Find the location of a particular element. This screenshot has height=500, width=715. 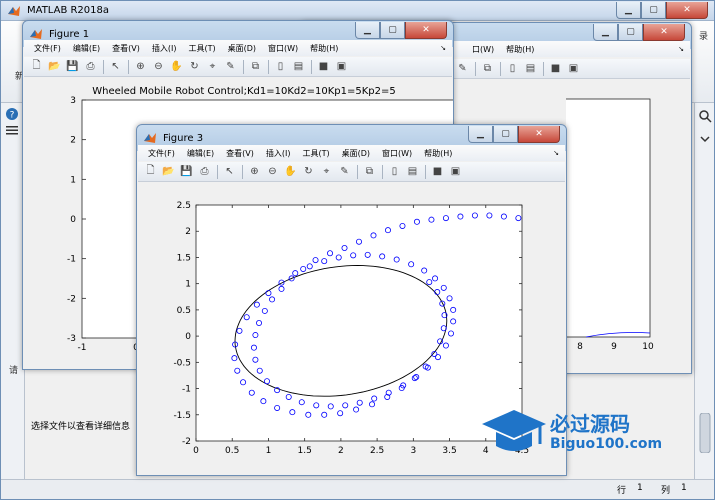

x-tick-label: 1.5 is located at coordinates (305, 451).